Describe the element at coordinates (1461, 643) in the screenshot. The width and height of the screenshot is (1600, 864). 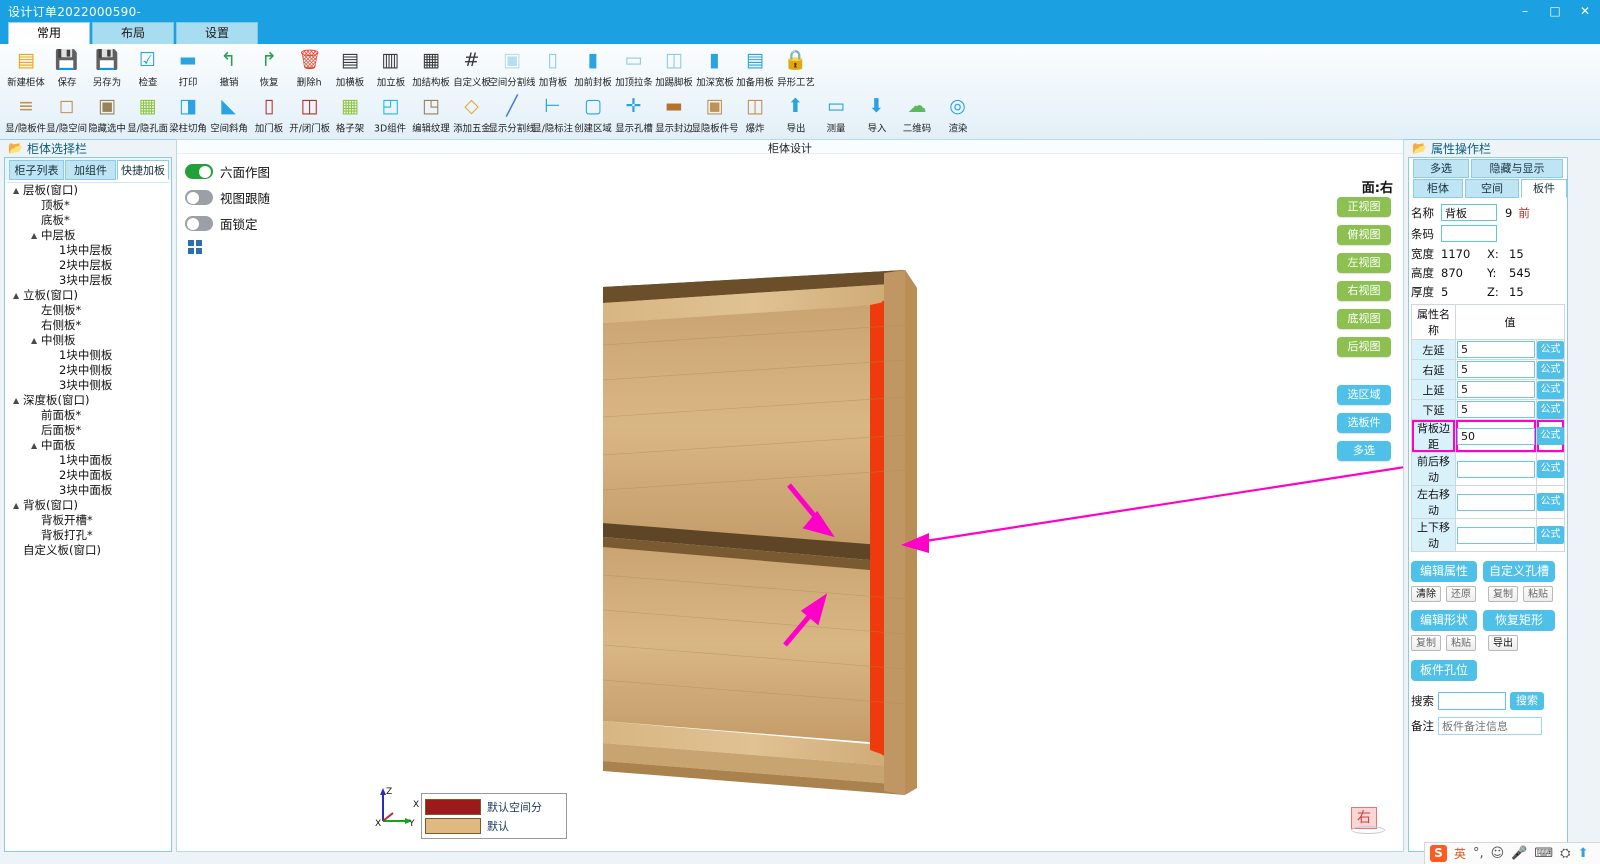
I see `paste-button-2: 粘贴` at that location.